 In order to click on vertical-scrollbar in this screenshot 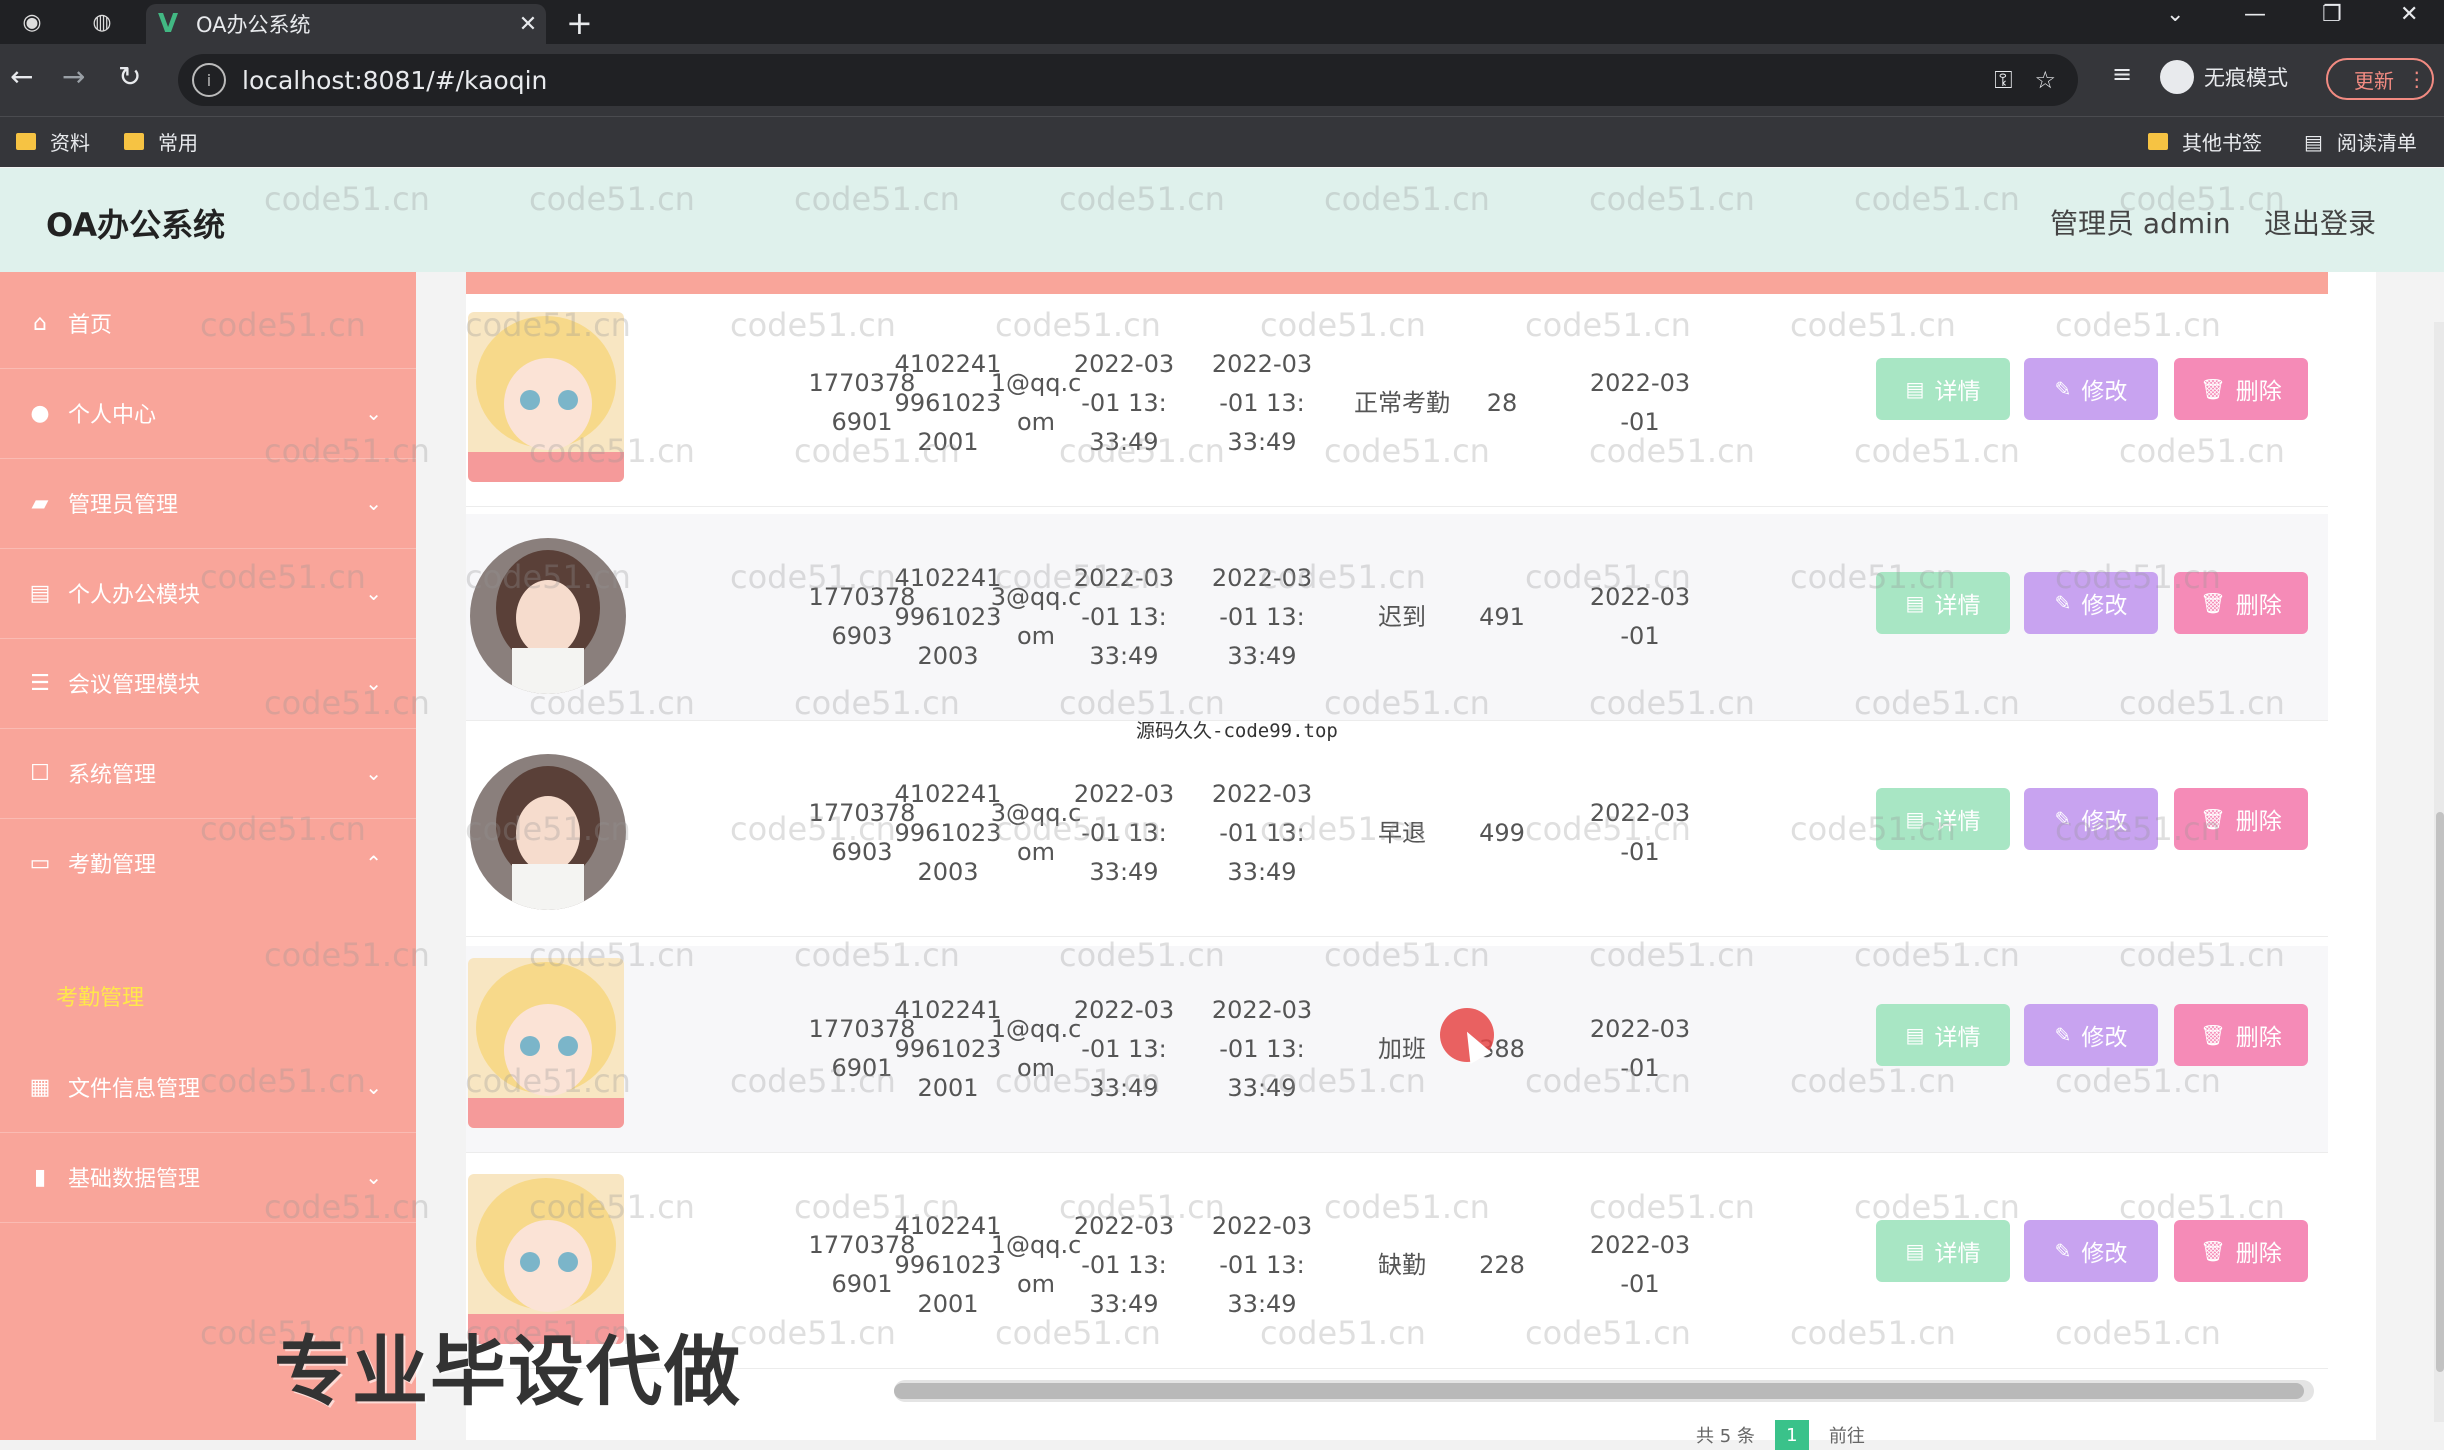, I will do `click(2439, 872)`.